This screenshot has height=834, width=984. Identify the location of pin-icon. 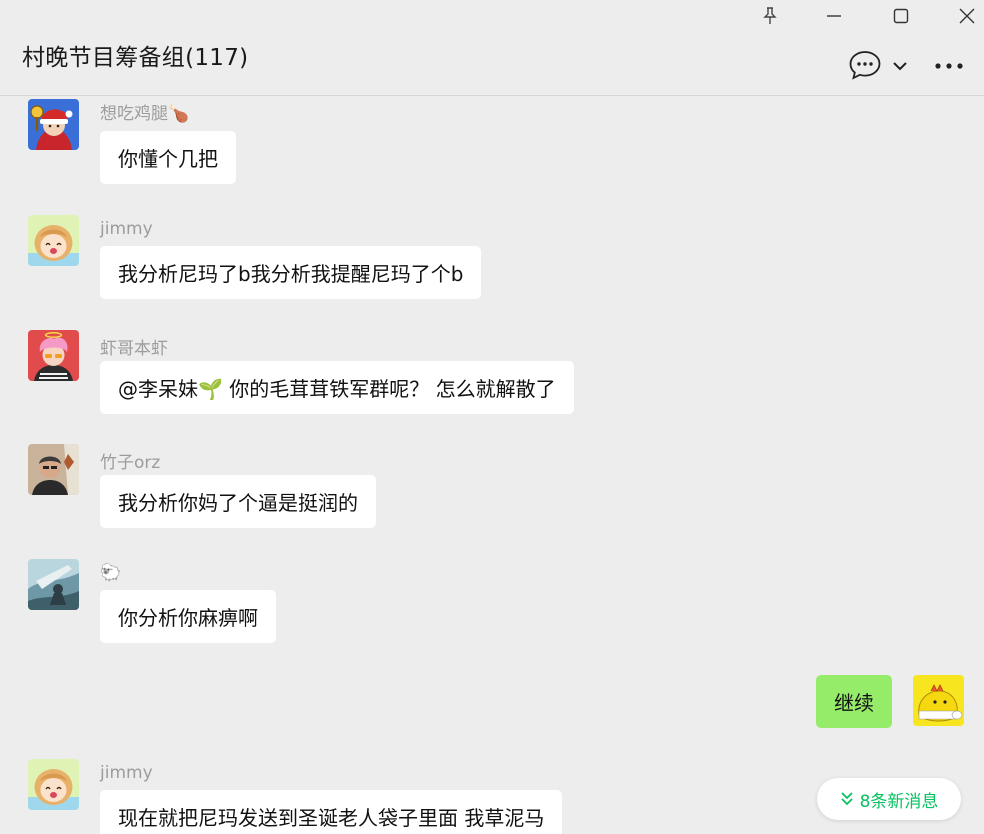
(770, 18).